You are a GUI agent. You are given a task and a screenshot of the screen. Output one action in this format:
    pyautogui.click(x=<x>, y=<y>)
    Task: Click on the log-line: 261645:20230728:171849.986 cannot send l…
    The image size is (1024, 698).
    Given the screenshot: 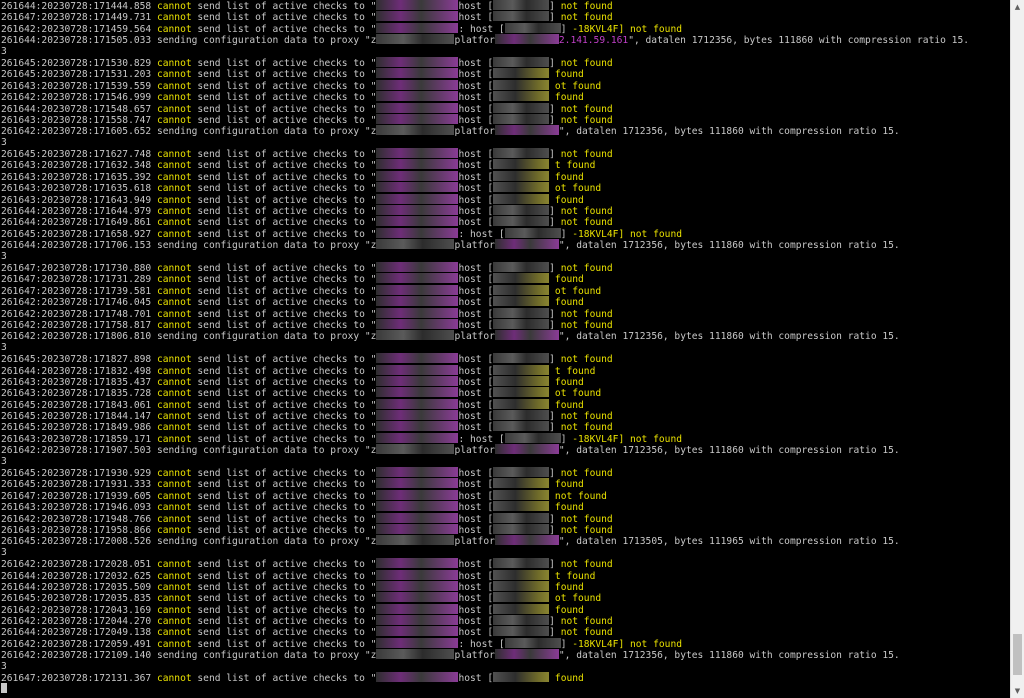 What is the action you would take?
    pyautogui.click(x=307, y=427)
    